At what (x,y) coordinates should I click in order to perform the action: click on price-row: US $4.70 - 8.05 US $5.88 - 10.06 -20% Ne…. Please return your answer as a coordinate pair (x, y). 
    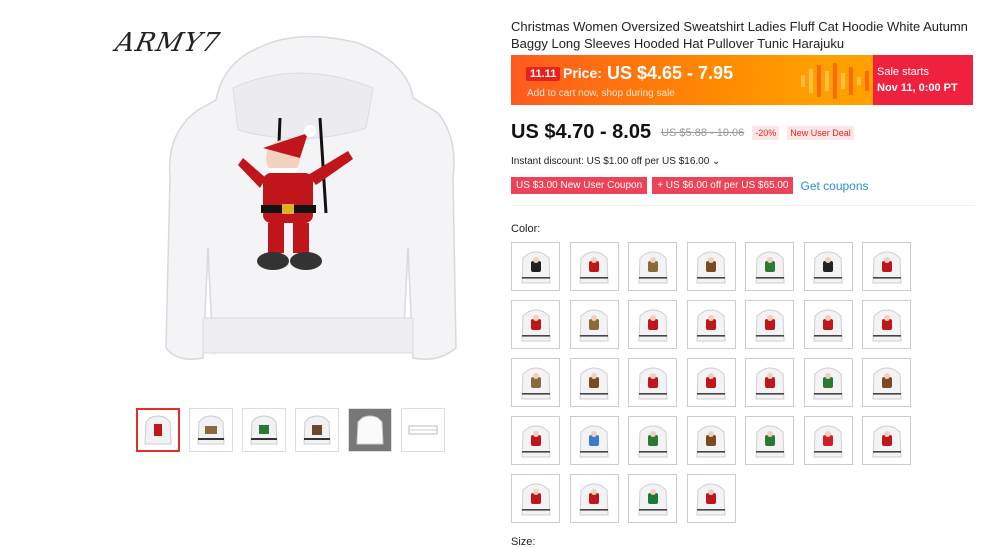
    Looking at the image, I should click on (682, 132).